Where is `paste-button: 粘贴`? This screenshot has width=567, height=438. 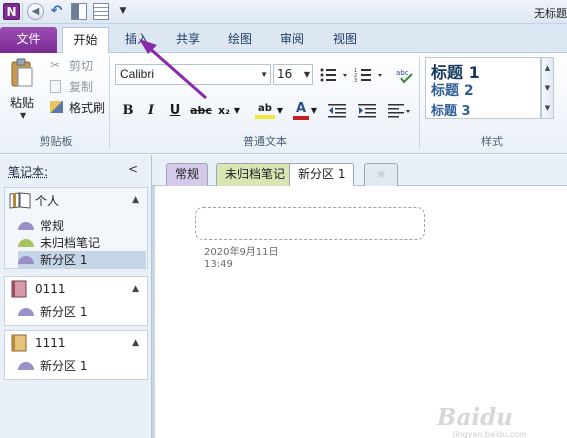 paste-button: 粘贴 is located at coordinates (22, 102).